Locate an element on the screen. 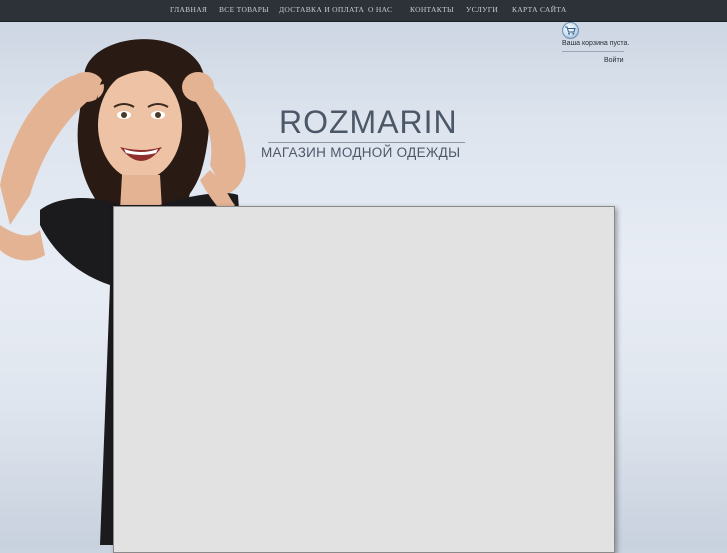 This screenshot has height=553, width=727. nav-item-all-products: ВСЕ ТОВАРЫ is located at coordinates (244, 10).